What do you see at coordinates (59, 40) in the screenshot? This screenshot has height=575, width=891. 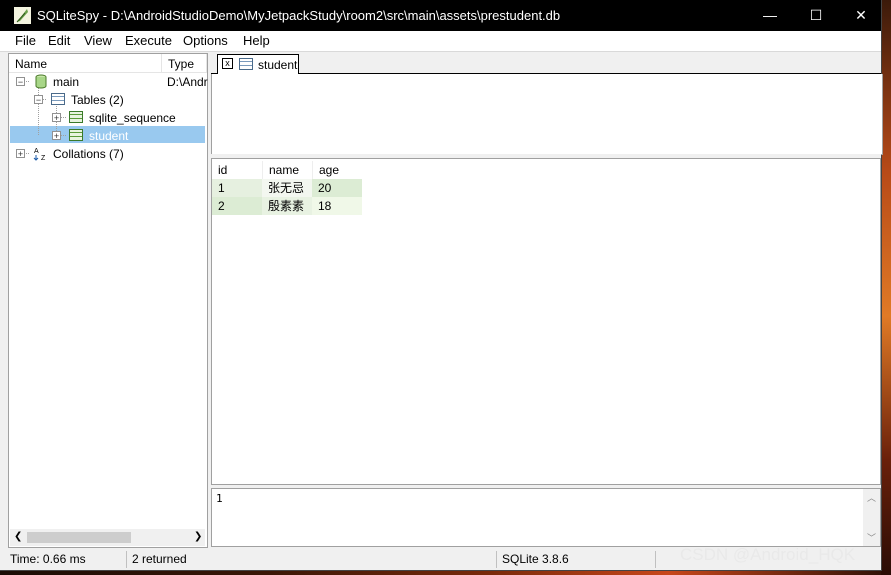 I see `menu-edit: Edit` at bounding box center [59, 40].